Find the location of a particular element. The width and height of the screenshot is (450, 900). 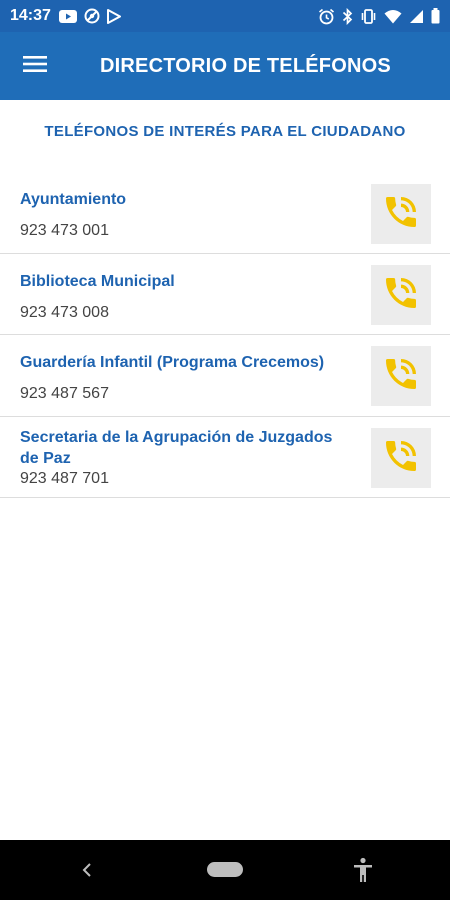

menu-button is located at coordinates (35, 66).